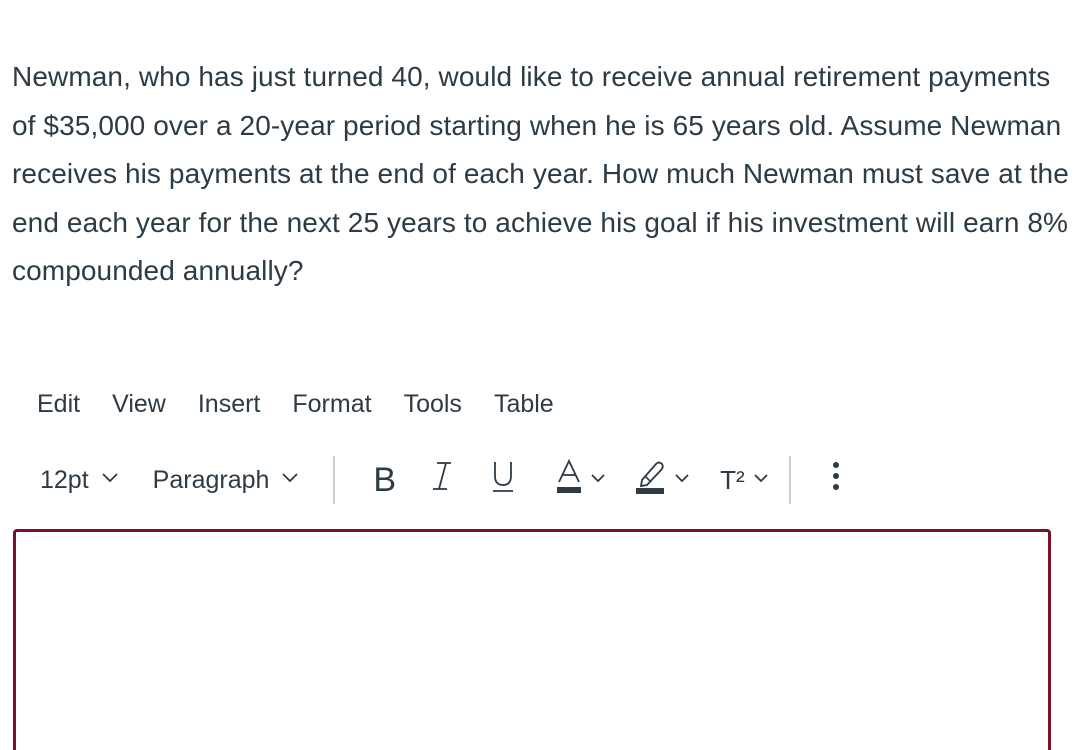  Describe the element at coordinates (524, 404) in the screenshot. I see `menu-table: Table` at that location.